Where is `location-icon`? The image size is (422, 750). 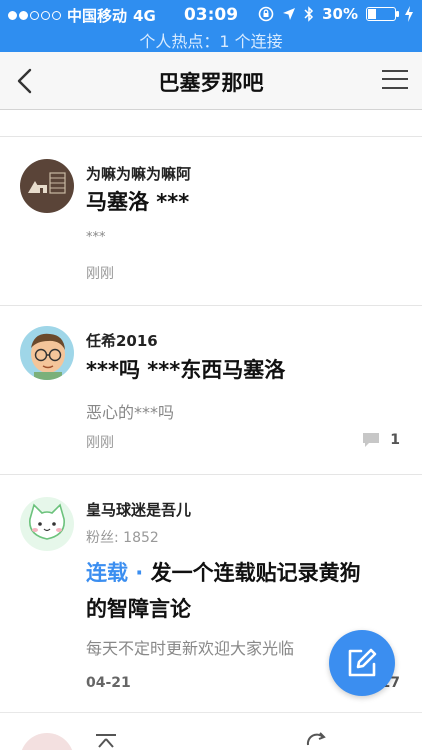 location-icon is located at coordinates (289, 14).